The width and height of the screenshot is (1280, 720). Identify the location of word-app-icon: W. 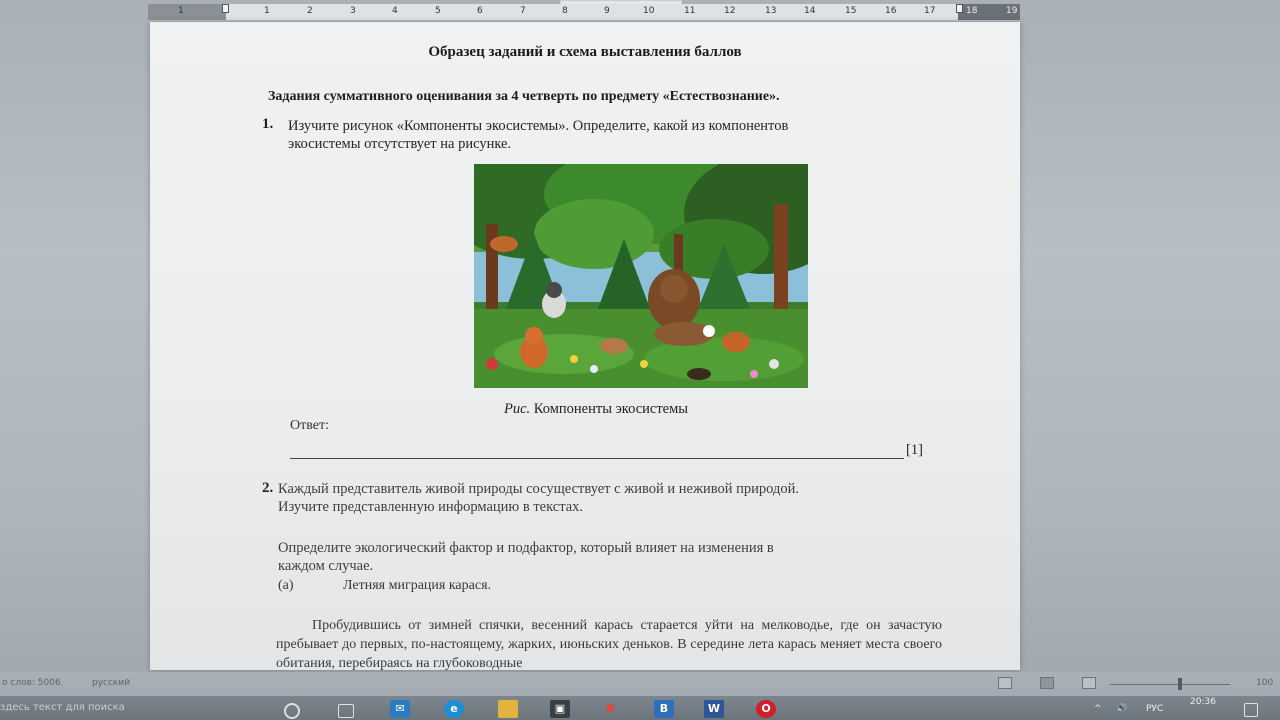
(714, 709).